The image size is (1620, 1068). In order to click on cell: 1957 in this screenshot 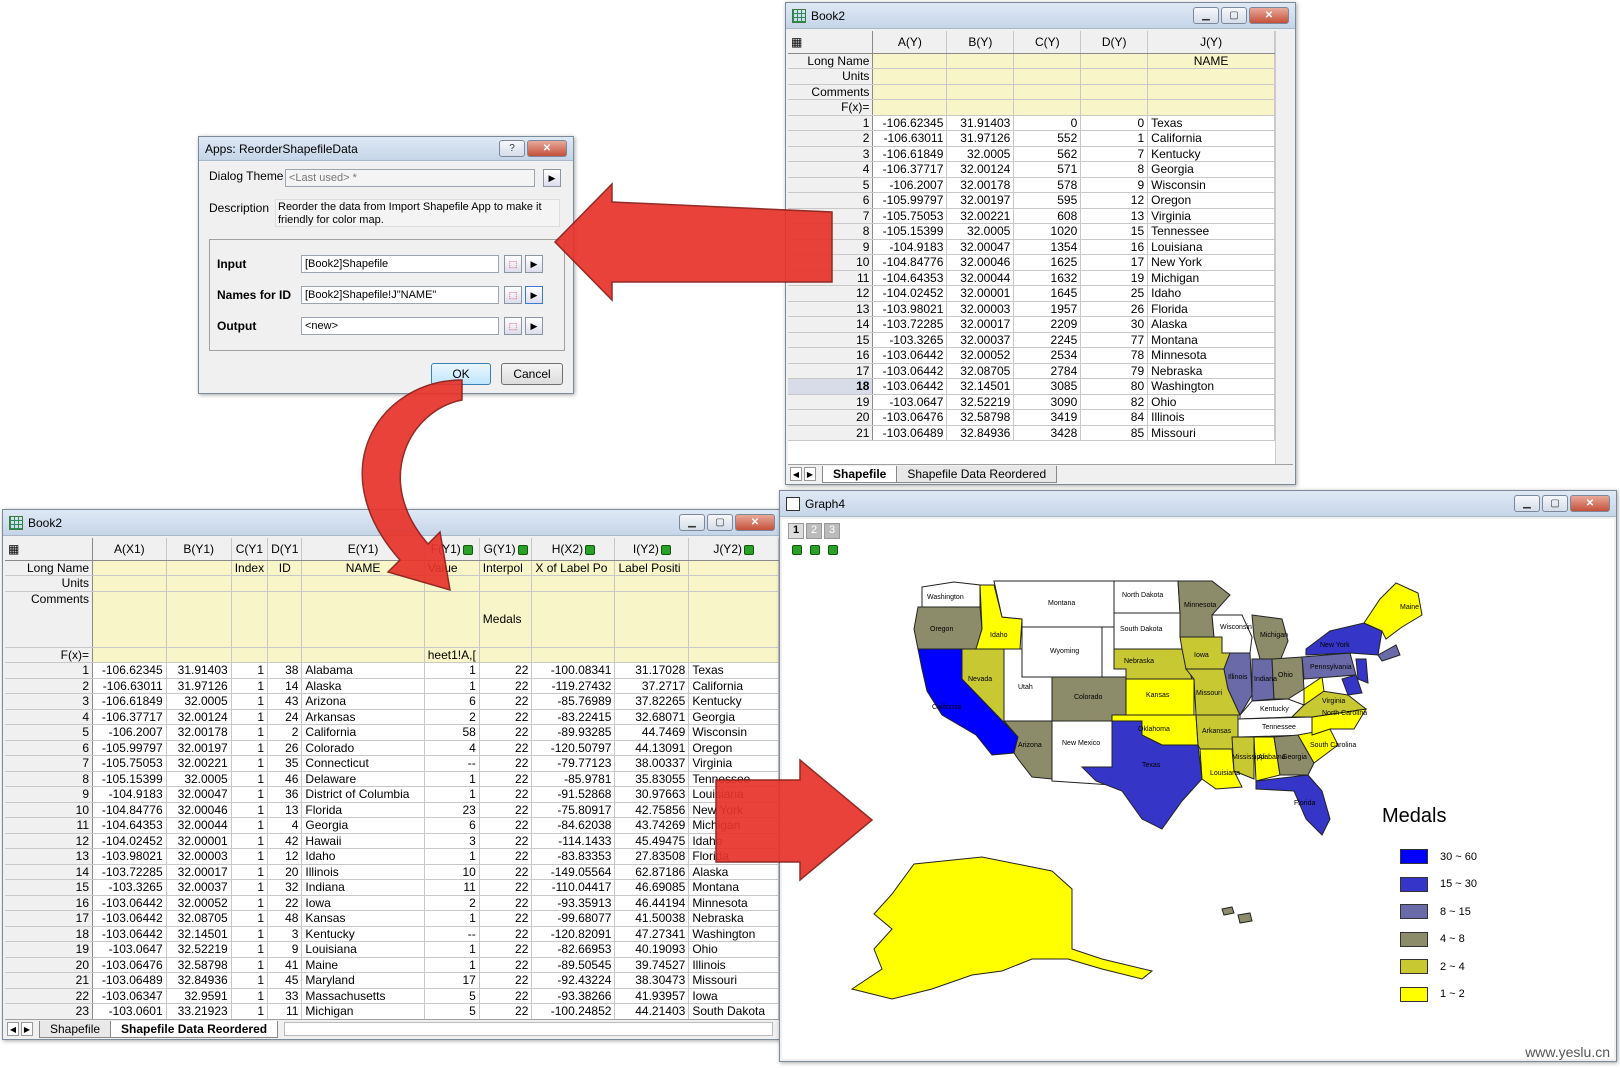, I will do `click(1047, 309)`.